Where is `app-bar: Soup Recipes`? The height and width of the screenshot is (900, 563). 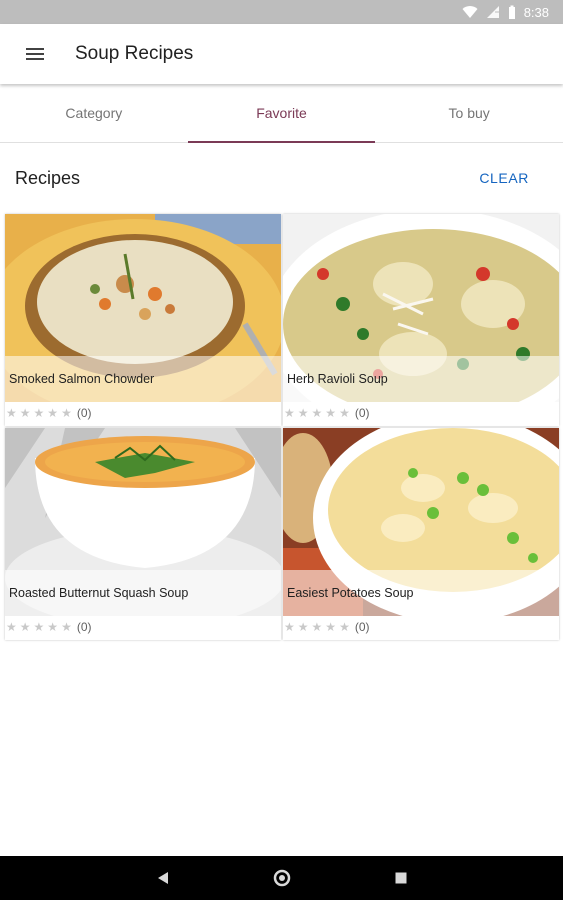
app-bar: Soup Recipes is located at coordinates (281, 54).